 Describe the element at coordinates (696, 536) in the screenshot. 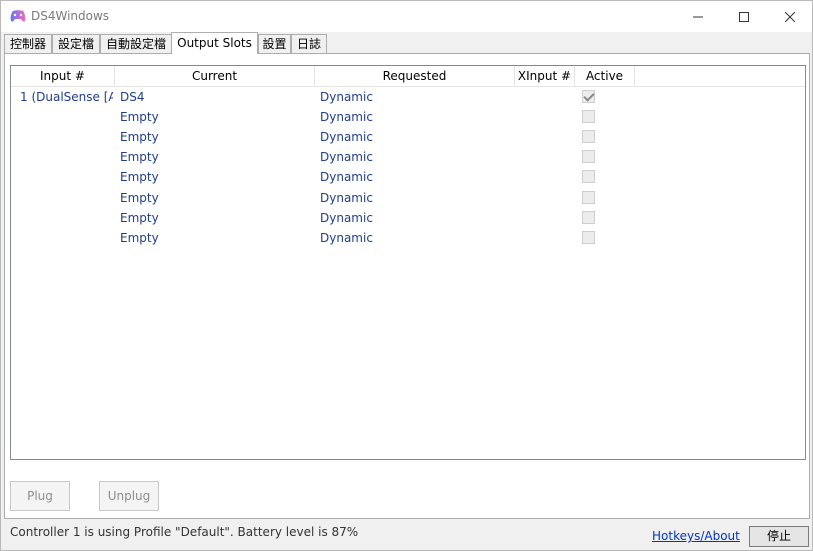

I see `hotkeys-about-link: Hotkeys/About` at that location.